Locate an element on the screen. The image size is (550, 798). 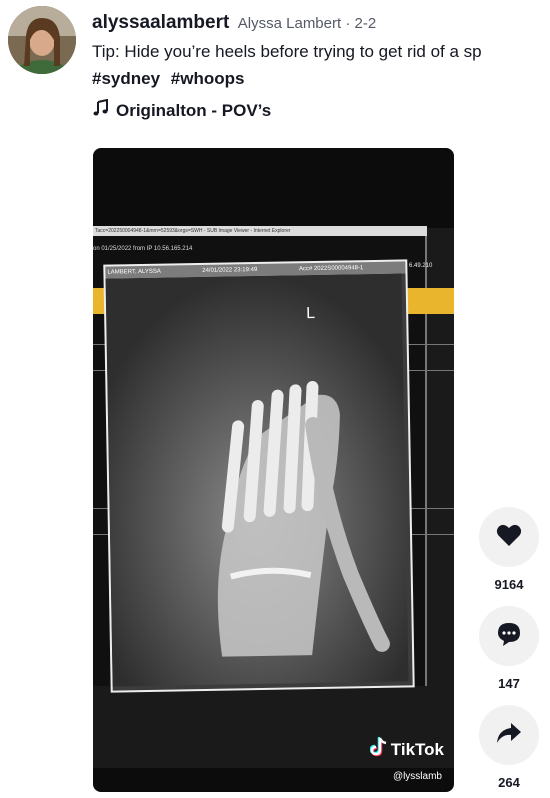
tiktok-handle: @lysslamb is located at coordinates (417, 776).